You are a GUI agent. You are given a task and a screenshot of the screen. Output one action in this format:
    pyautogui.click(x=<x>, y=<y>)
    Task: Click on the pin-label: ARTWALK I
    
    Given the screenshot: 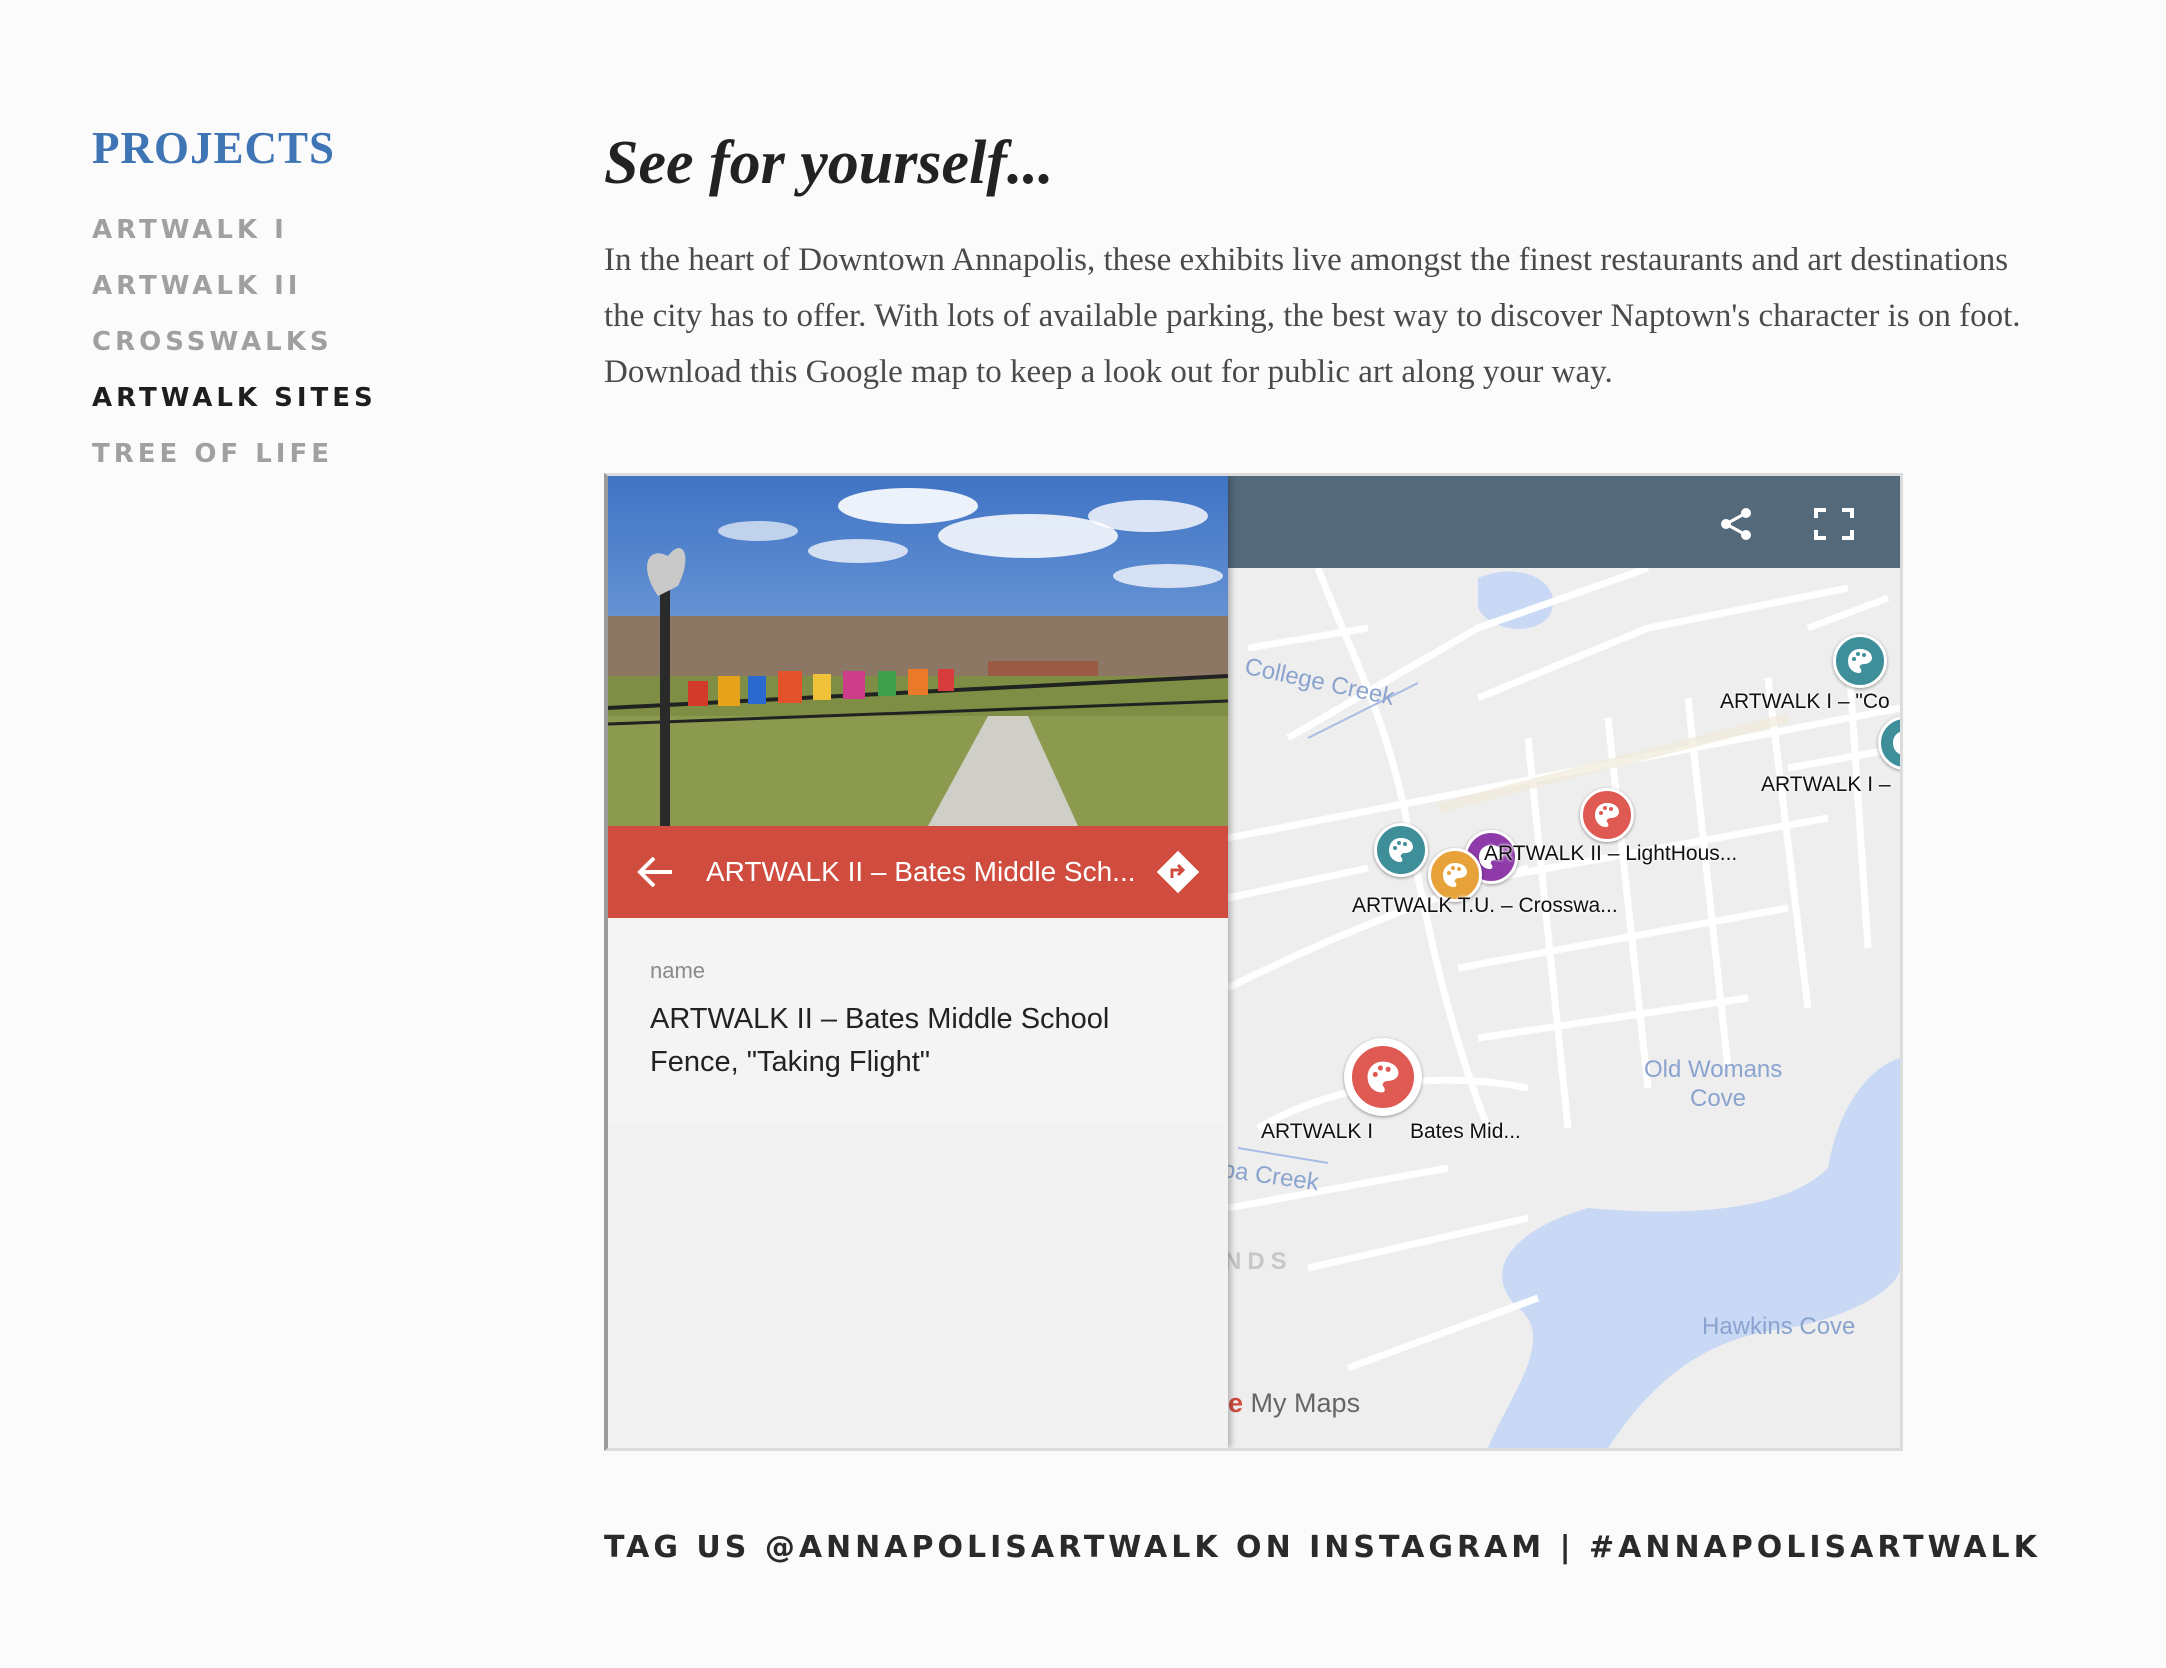 What is the action you would take?
    pyautogui.click(x=1317, y=1131)
    